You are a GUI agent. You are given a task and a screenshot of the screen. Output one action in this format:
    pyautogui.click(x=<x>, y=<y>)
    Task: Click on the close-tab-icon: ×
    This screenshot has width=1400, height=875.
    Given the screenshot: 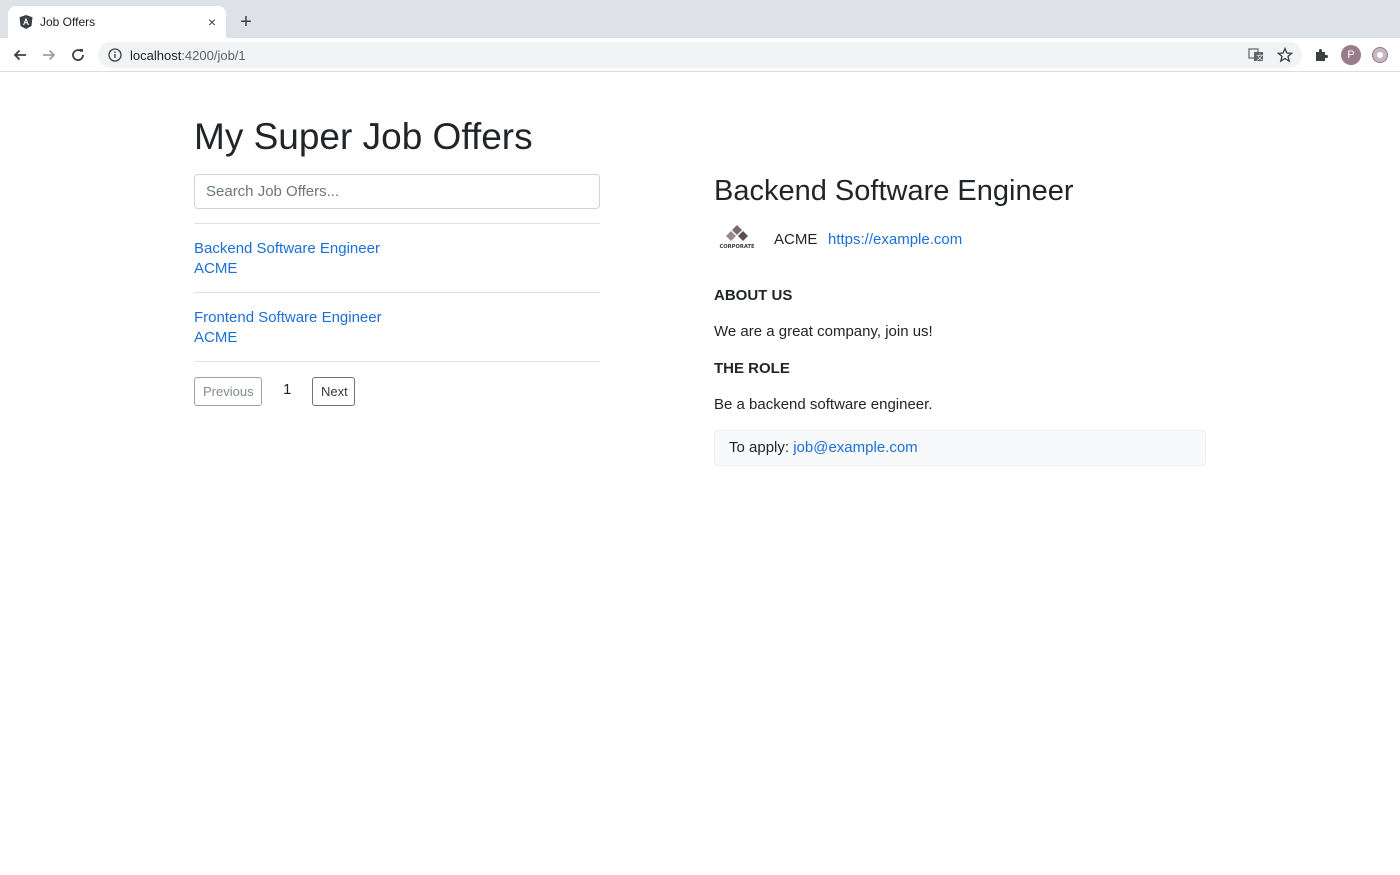 What is the action you would take?
    pyautogui.click(x=212, y=22)
    